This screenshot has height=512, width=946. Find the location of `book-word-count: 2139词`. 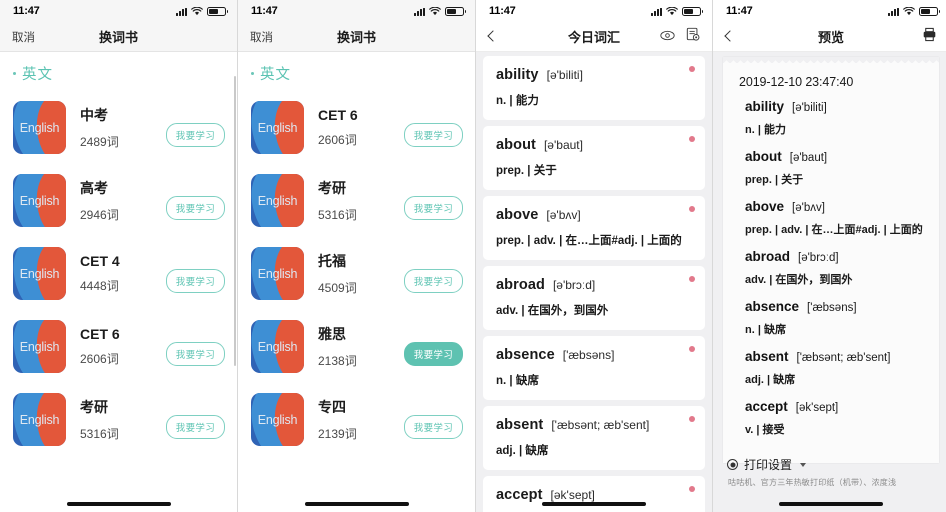

book-word-count: 2139词 is located at coordinates (337, 434).